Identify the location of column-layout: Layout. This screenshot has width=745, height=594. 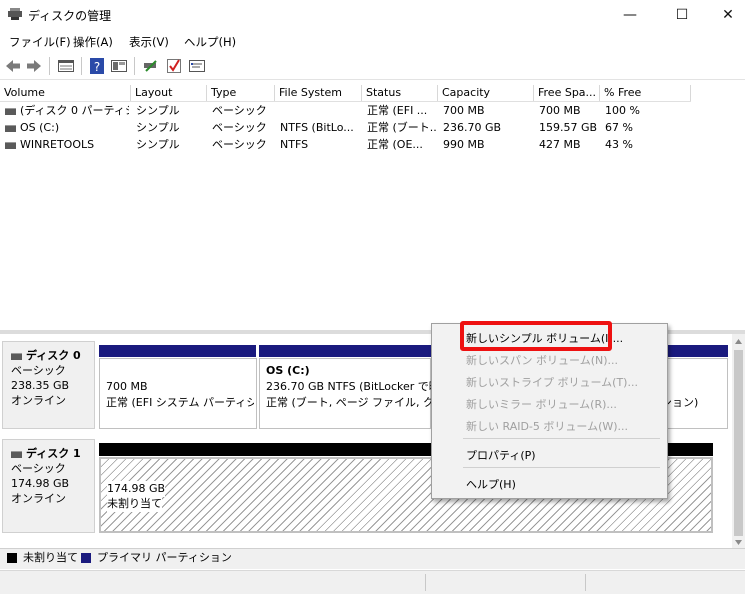
(169, 93).